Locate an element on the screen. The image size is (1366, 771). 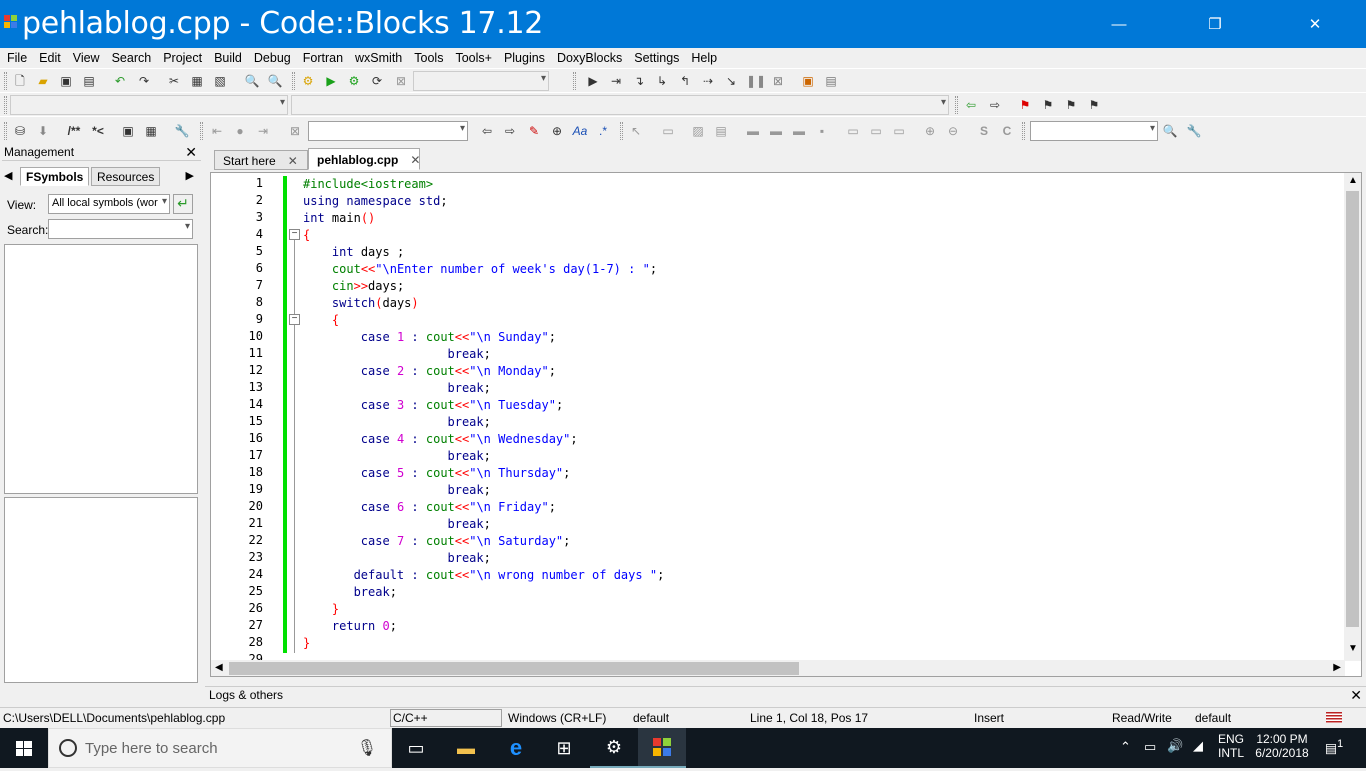
menu-debug: Debug is located at coordinates (271, 58).